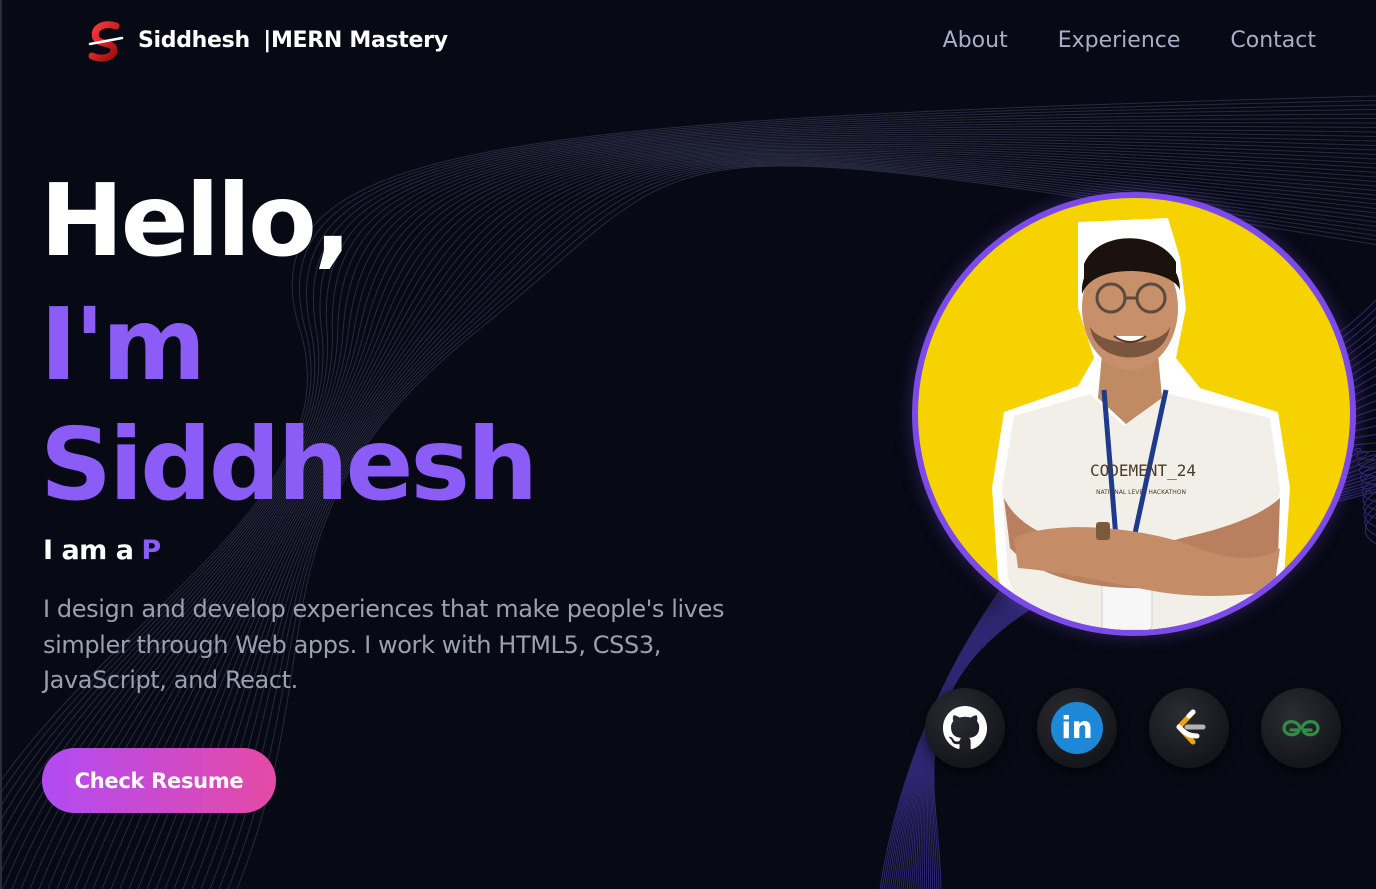 The image size is (1376, 889). I want to click on nav-links: About Experience Contact, so click(1129, 40).